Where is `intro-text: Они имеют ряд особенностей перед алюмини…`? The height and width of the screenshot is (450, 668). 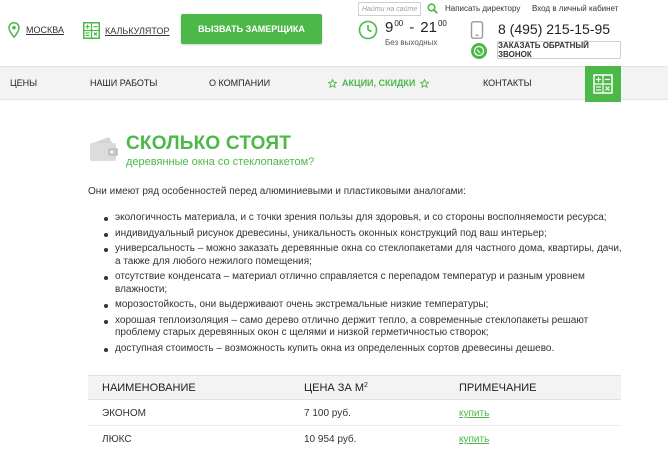
intro-text: Они имеют ряд особенностей перед алюмини… is located at coordinates (277, 191).